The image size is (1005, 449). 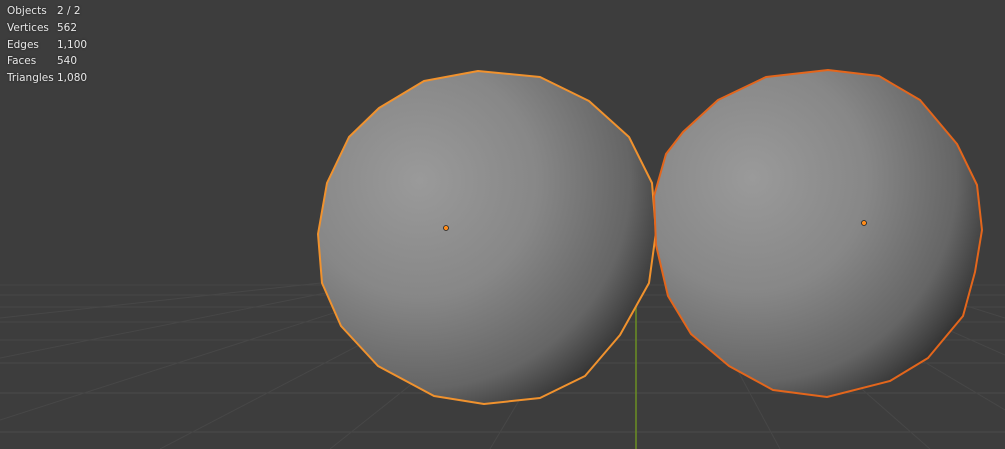 I want to click on stat-value: 1,080, so click(x=72, y=78).